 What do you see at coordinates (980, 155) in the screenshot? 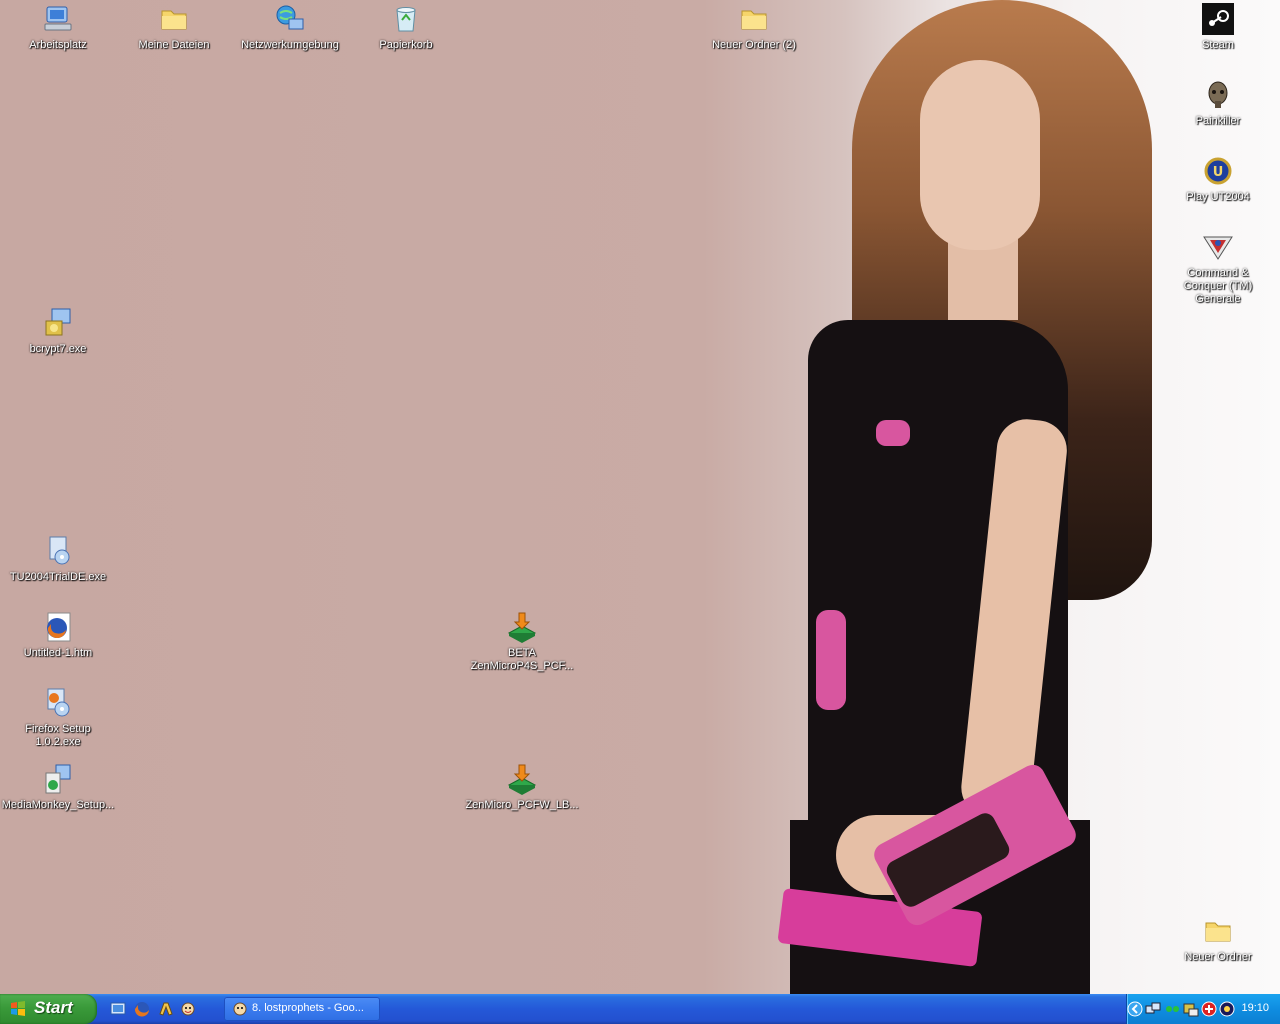
I see `wallpaper-face` at bounding box center [980, 155].